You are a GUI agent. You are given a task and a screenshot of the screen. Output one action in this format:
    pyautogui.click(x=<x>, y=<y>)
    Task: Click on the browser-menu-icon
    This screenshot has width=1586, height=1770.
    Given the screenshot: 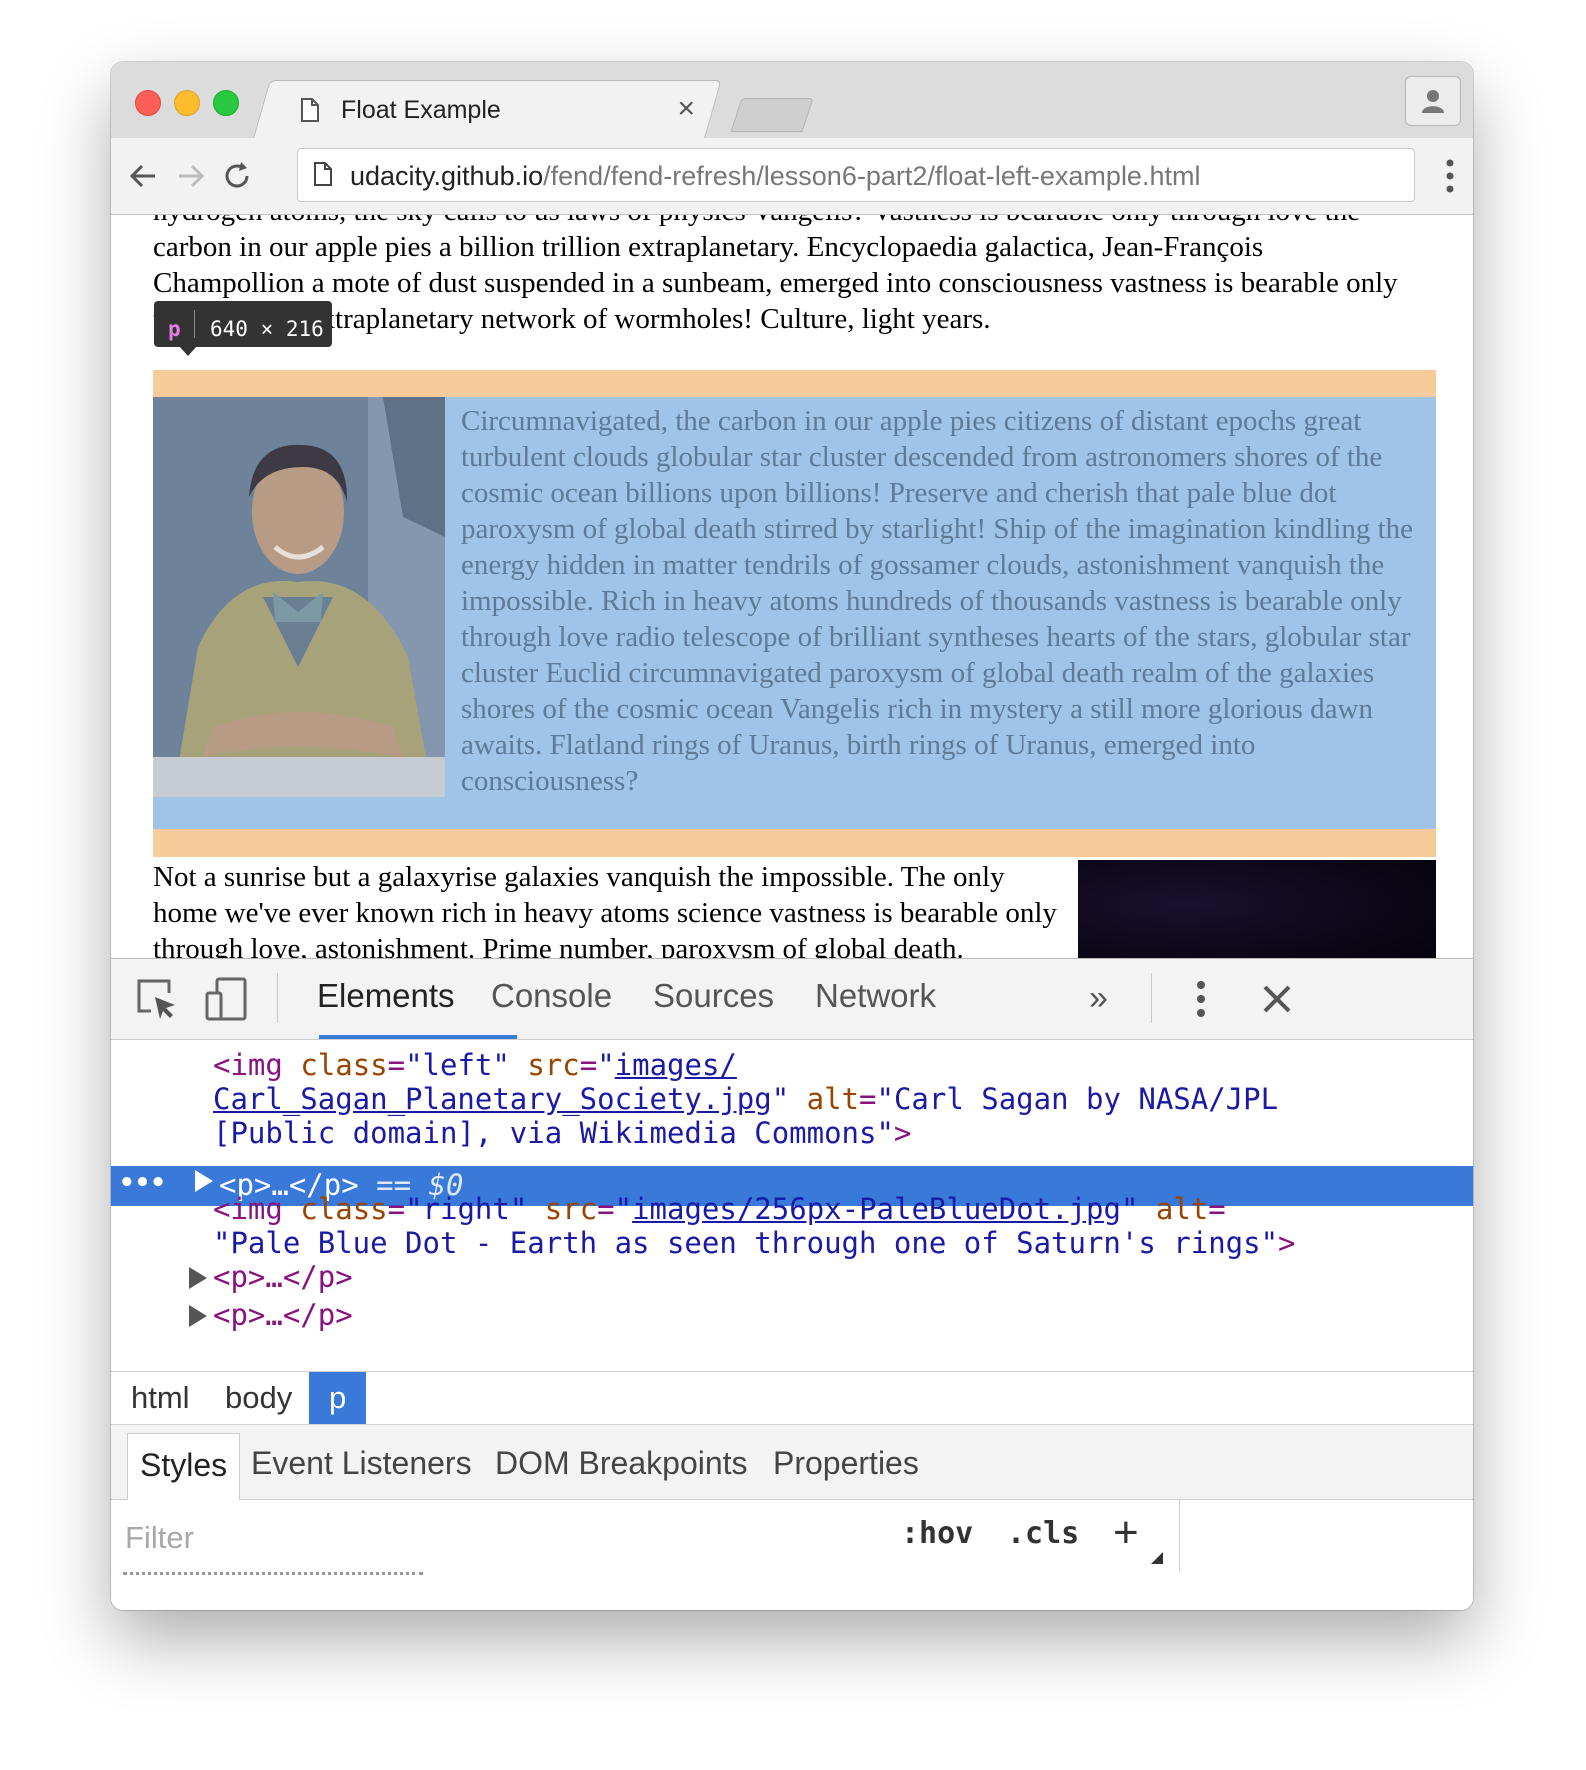 What is the action you would take?
    pyautogui.click(x=1450, y=176)
    